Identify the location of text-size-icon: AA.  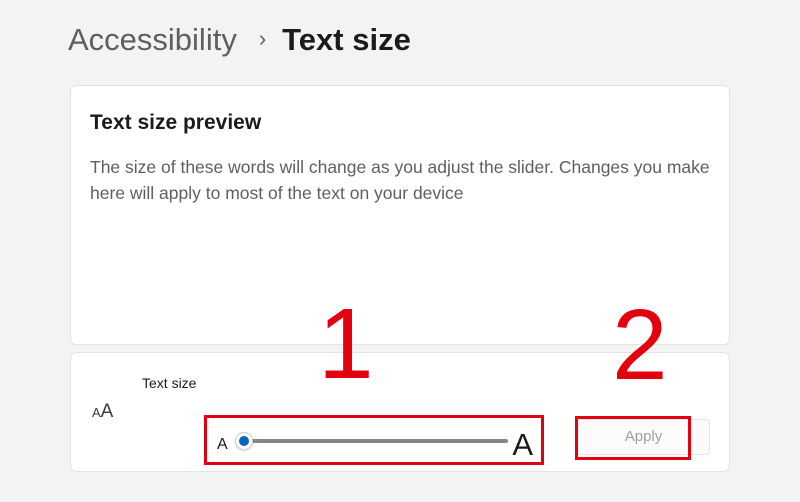
(102, 412).